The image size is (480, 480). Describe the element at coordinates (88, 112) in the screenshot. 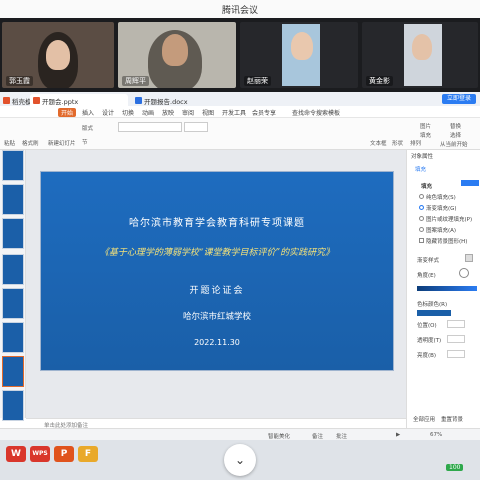

I see `menu-insert: 插入` at that location.